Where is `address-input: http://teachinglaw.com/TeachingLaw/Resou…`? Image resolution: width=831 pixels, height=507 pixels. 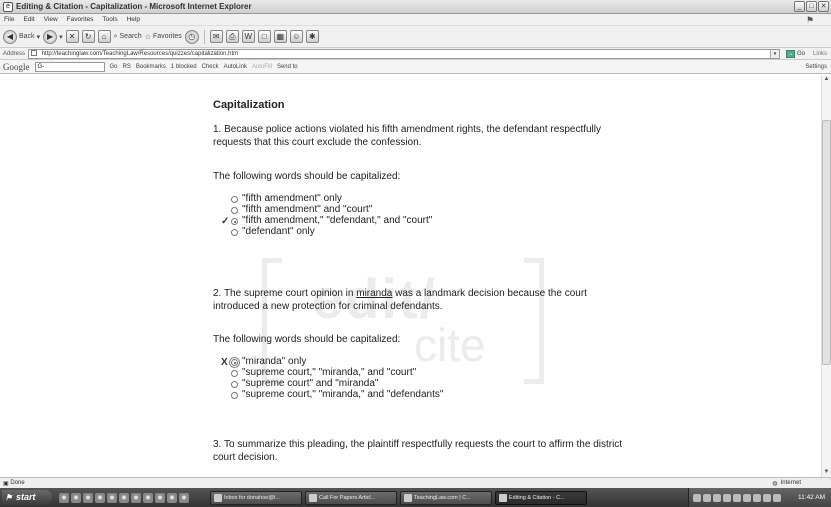 address-input: http://teachinglaw.com/TeachingLaw/Resou… is located at coordinates (404, 53).